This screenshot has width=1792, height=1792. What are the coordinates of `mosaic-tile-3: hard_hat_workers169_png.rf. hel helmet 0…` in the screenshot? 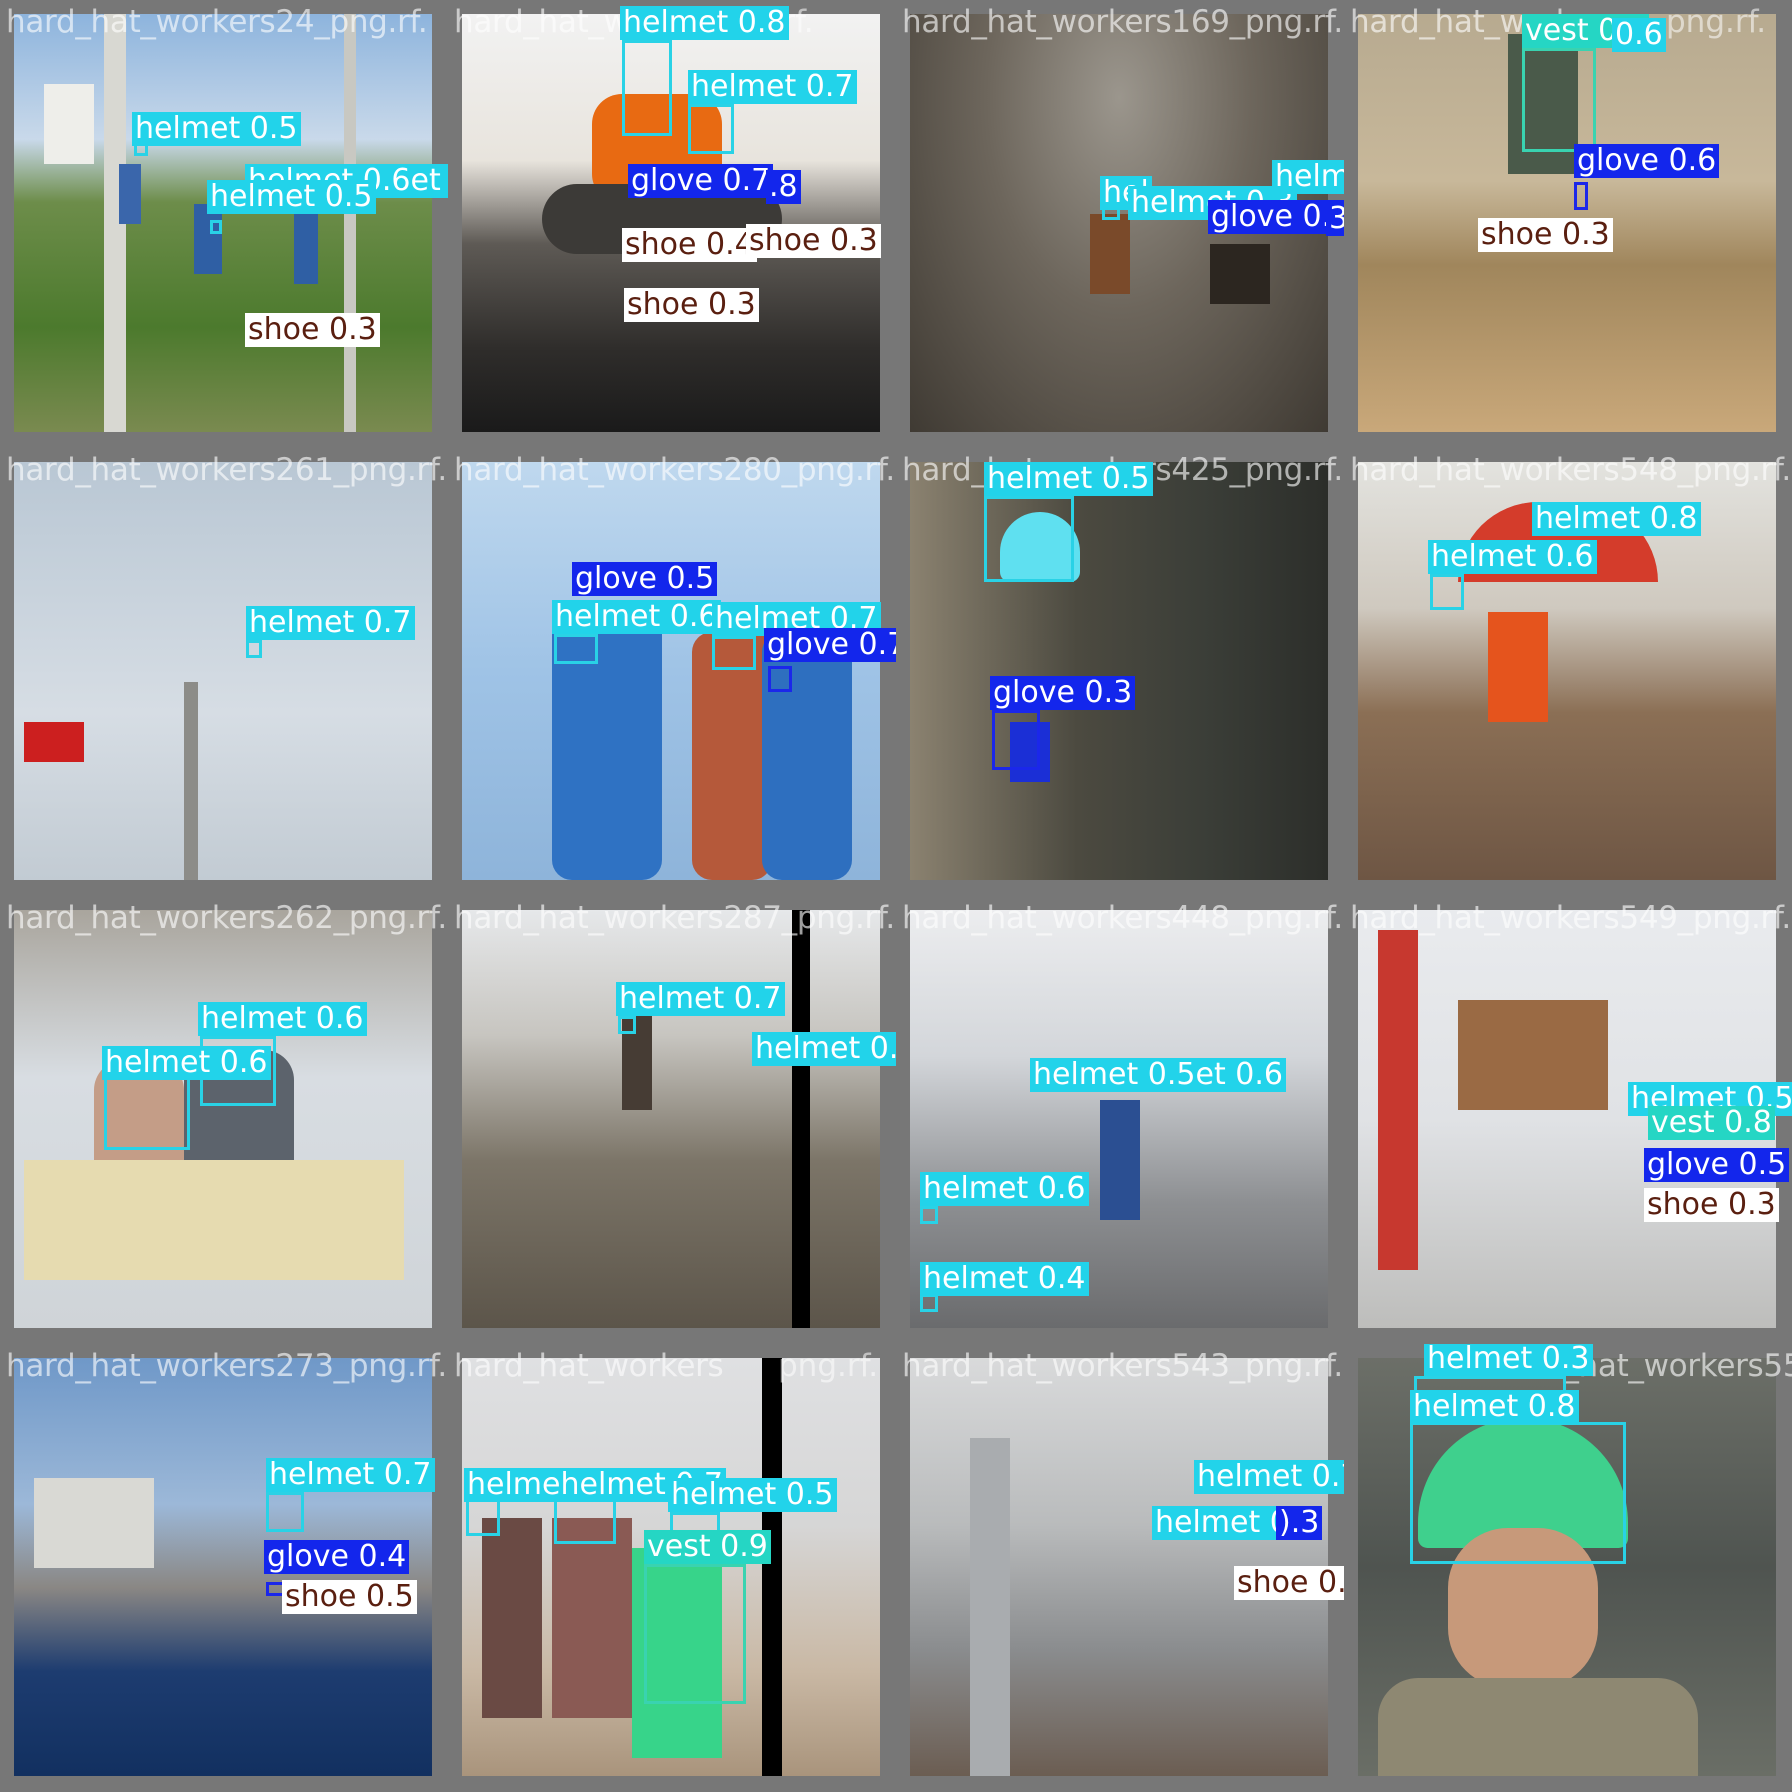 It's located at (1120, 224).